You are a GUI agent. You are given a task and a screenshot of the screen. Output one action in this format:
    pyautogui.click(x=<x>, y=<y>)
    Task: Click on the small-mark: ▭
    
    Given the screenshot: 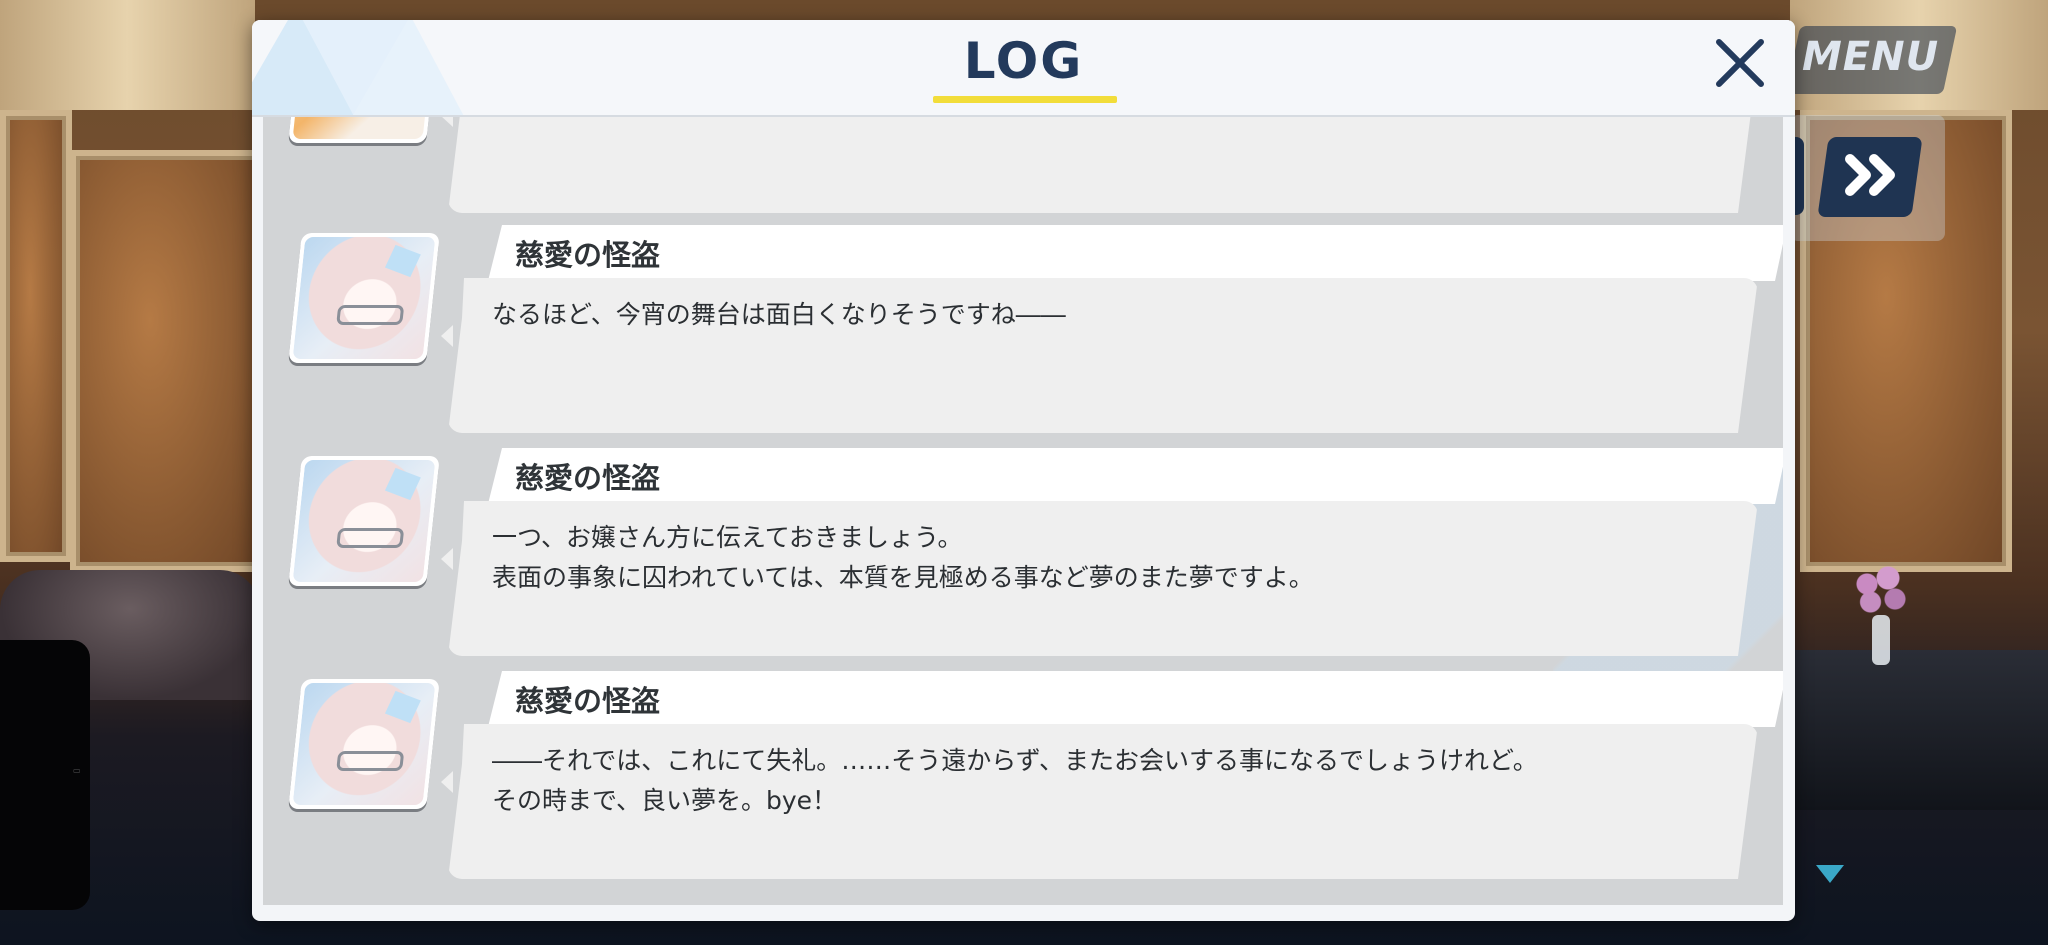 What is the action you would take?
    pyautogui.click(x=77, y=770)
    